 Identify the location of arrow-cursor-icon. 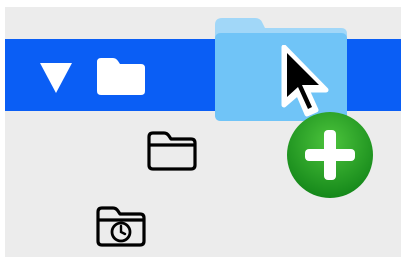
(311, 81).